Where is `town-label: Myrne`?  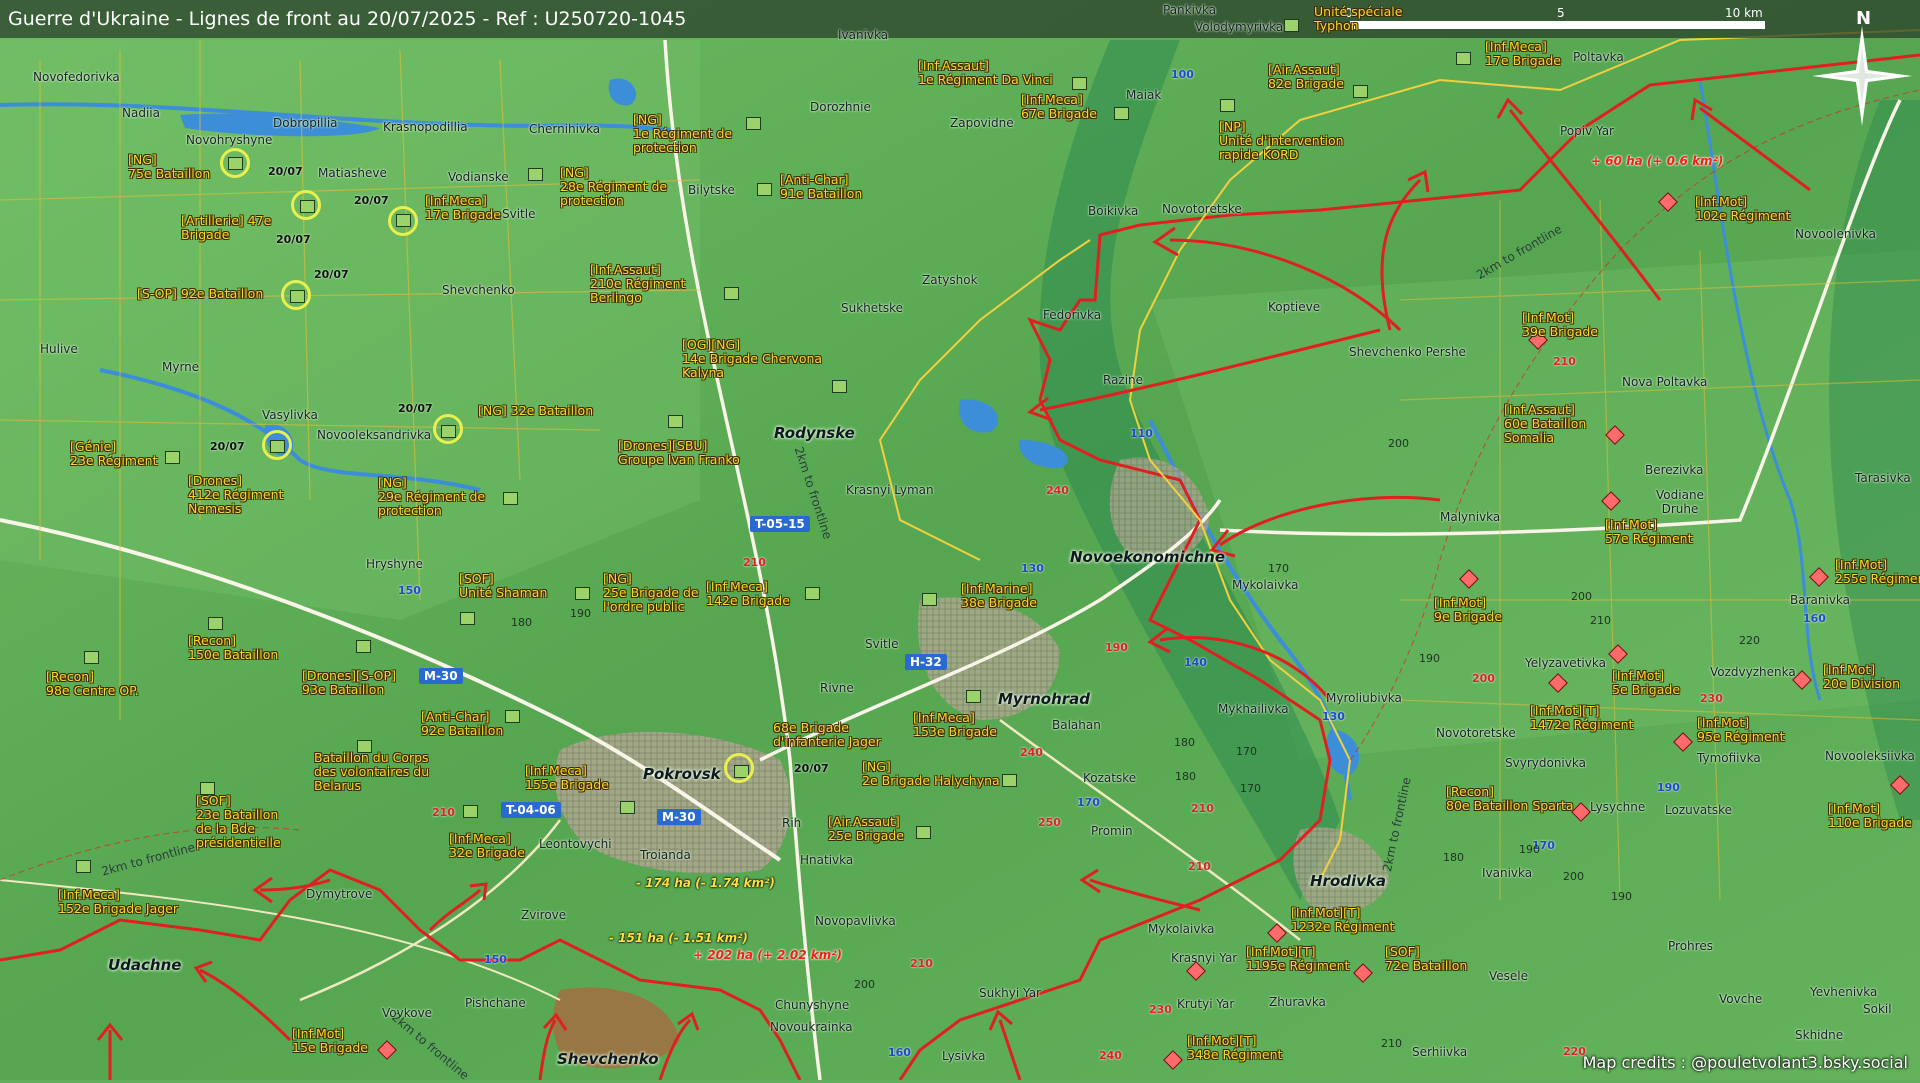 town-label: Myrne is located at coordinates (181, 367).